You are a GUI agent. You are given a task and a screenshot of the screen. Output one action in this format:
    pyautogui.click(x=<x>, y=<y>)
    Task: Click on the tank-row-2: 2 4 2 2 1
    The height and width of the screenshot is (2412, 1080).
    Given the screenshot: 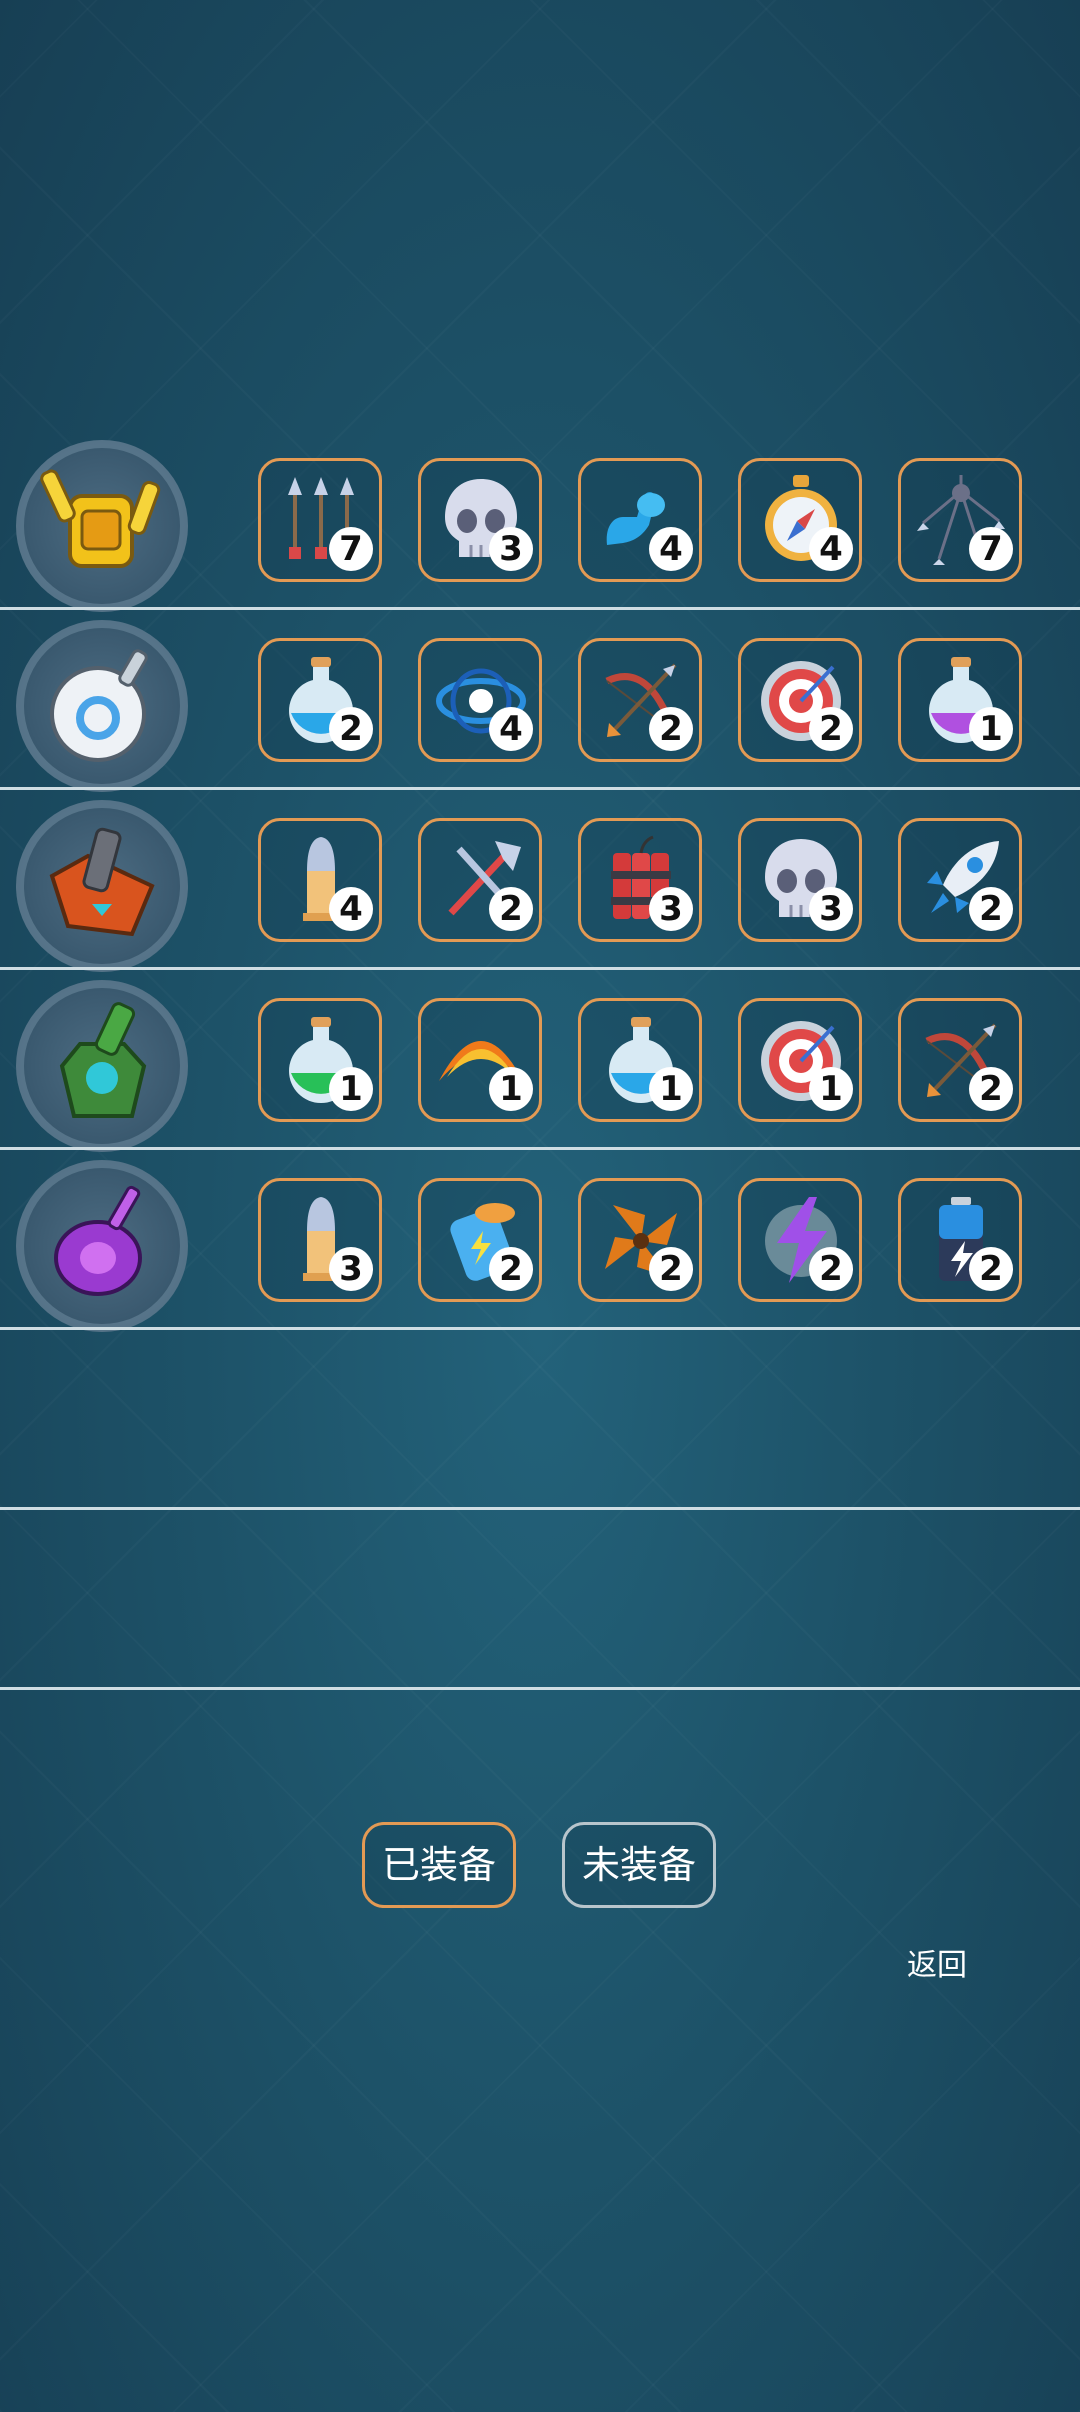 What is the action you would take?
    pyautogui.click(x=540, y=701)
    